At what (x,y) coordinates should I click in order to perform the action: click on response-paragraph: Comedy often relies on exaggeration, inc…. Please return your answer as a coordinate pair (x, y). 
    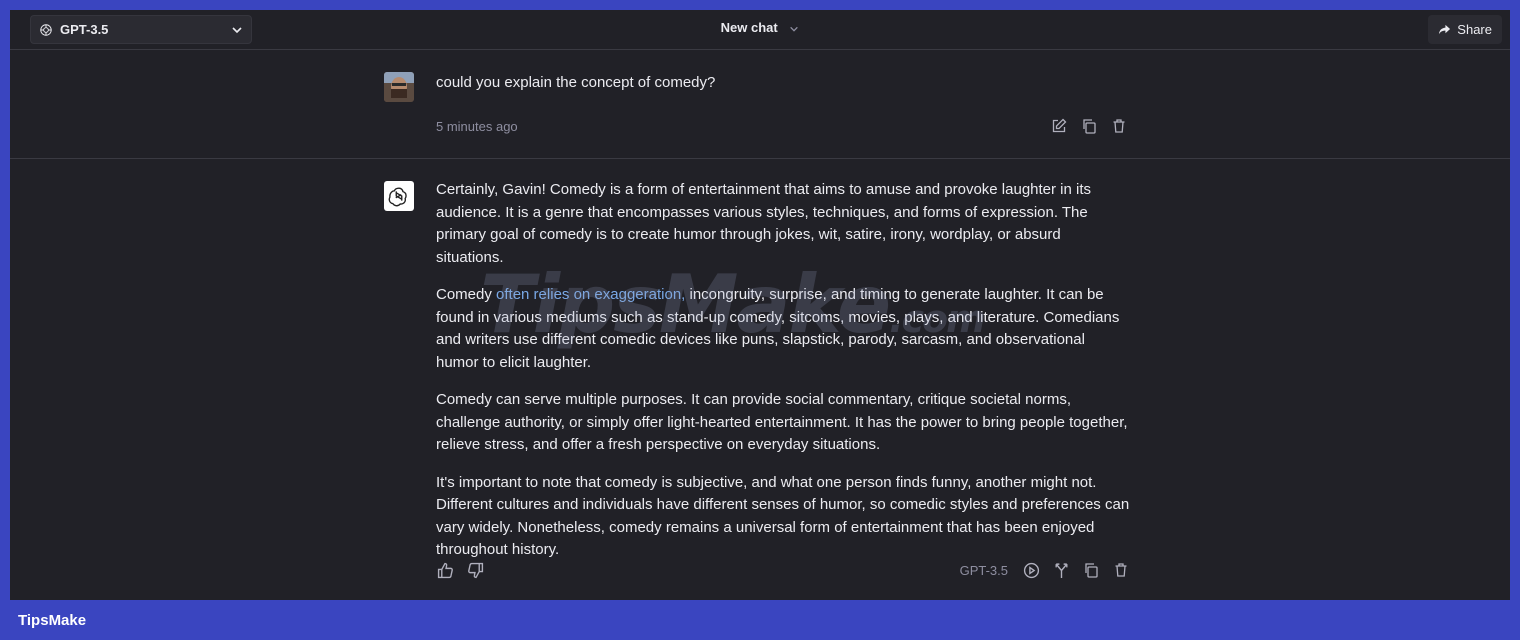
    Looking at the image, I should click on (783, 329).